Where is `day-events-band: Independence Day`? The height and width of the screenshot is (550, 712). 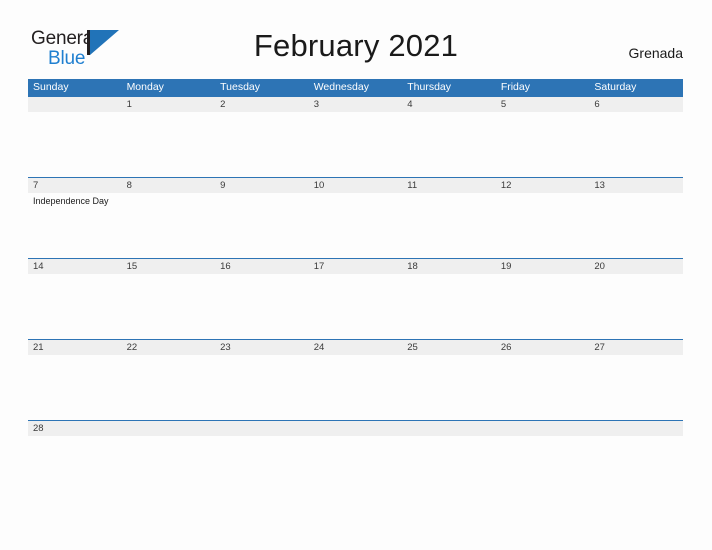 day-events-band: Independence Day is located at coordinates (355, 225).